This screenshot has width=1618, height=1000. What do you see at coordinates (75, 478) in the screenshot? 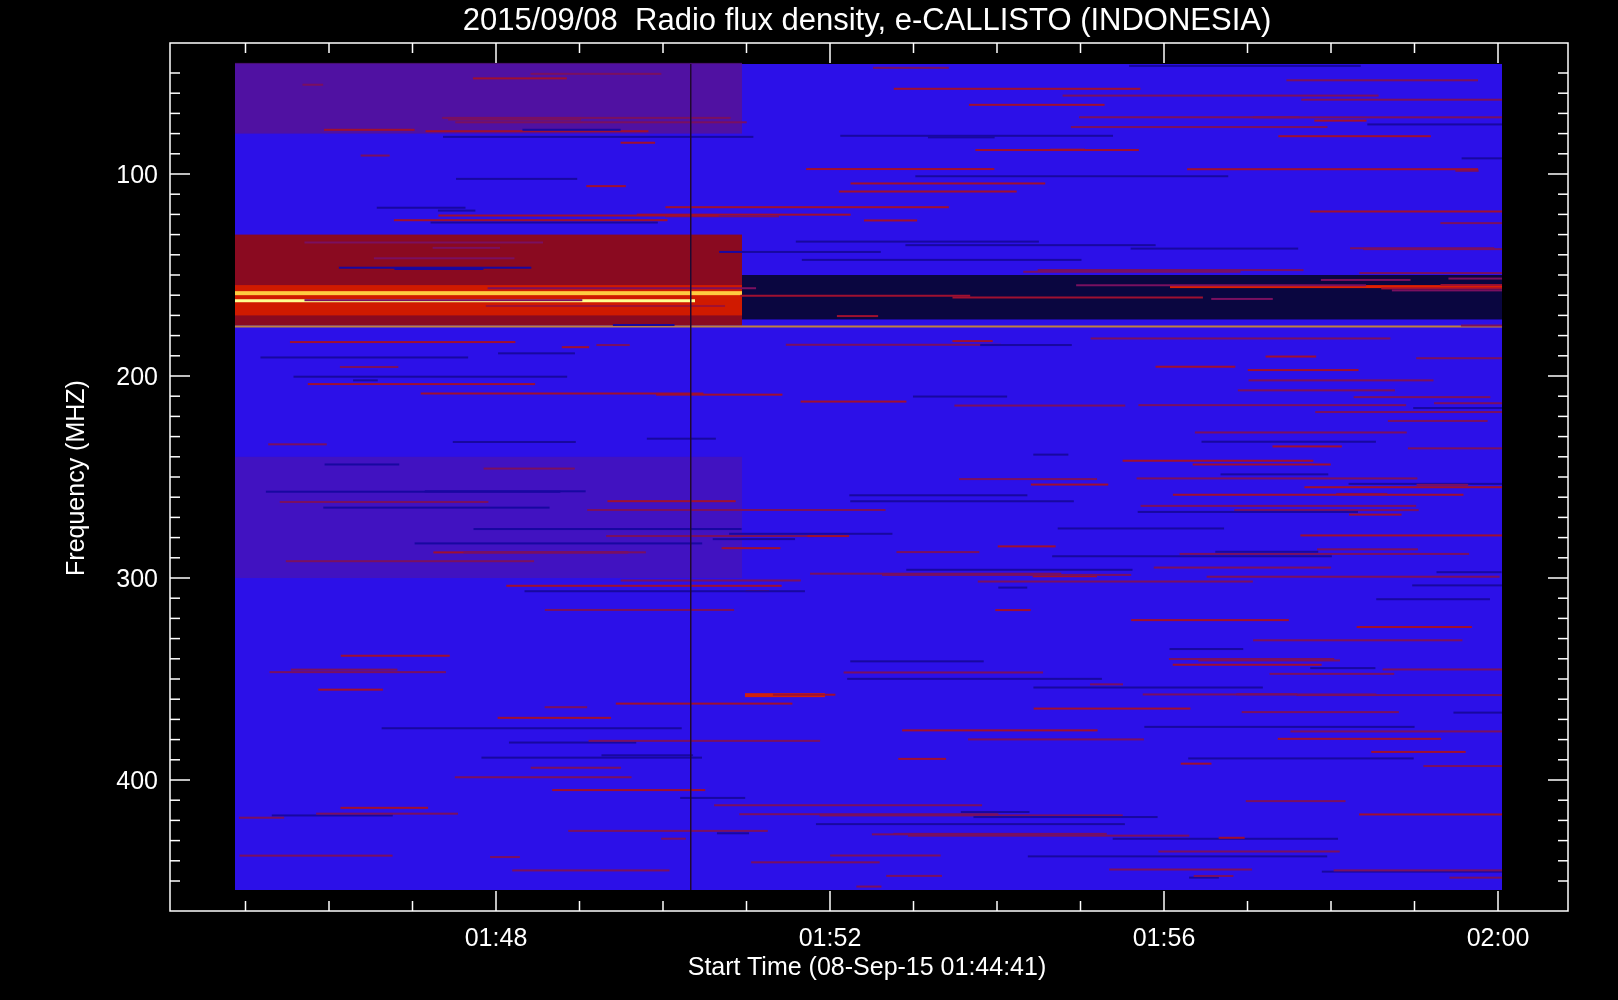
I see `y-axis-label: Frequency (MHZ)` at bounding box center [75, 478].